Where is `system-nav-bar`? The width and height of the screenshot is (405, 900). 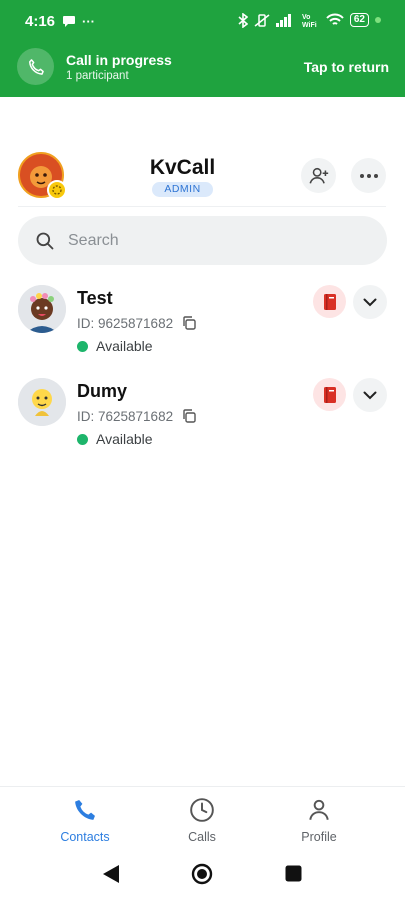
system-nav-bar is located at coordinates (202, 875).